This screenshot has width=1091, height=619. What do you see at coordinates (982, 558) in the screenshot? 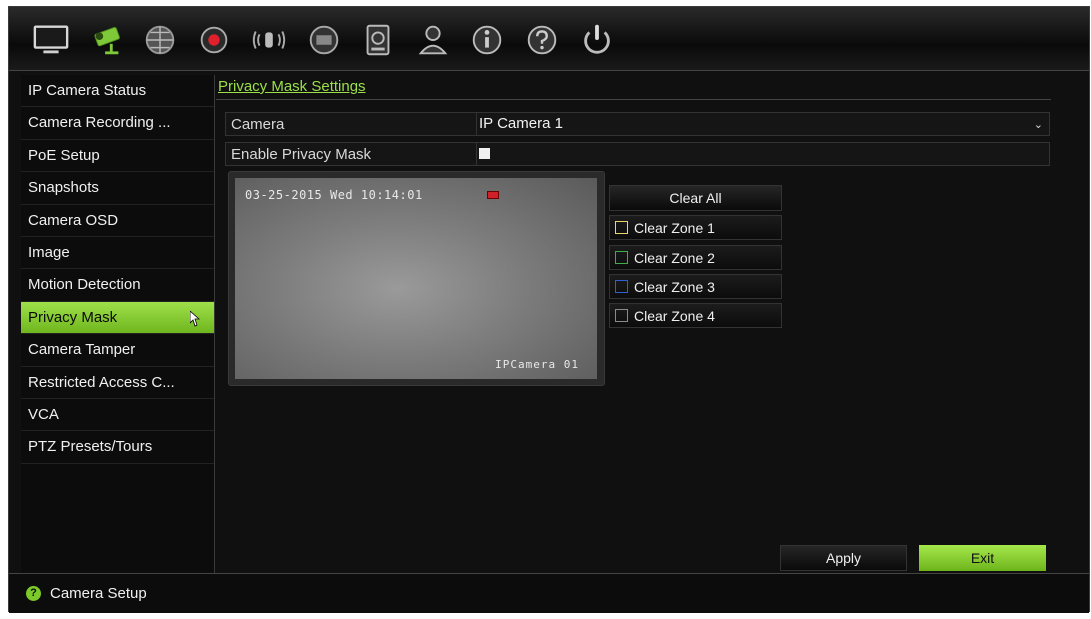
I see `exit-button: Exit` at bounding box center [982, 558].